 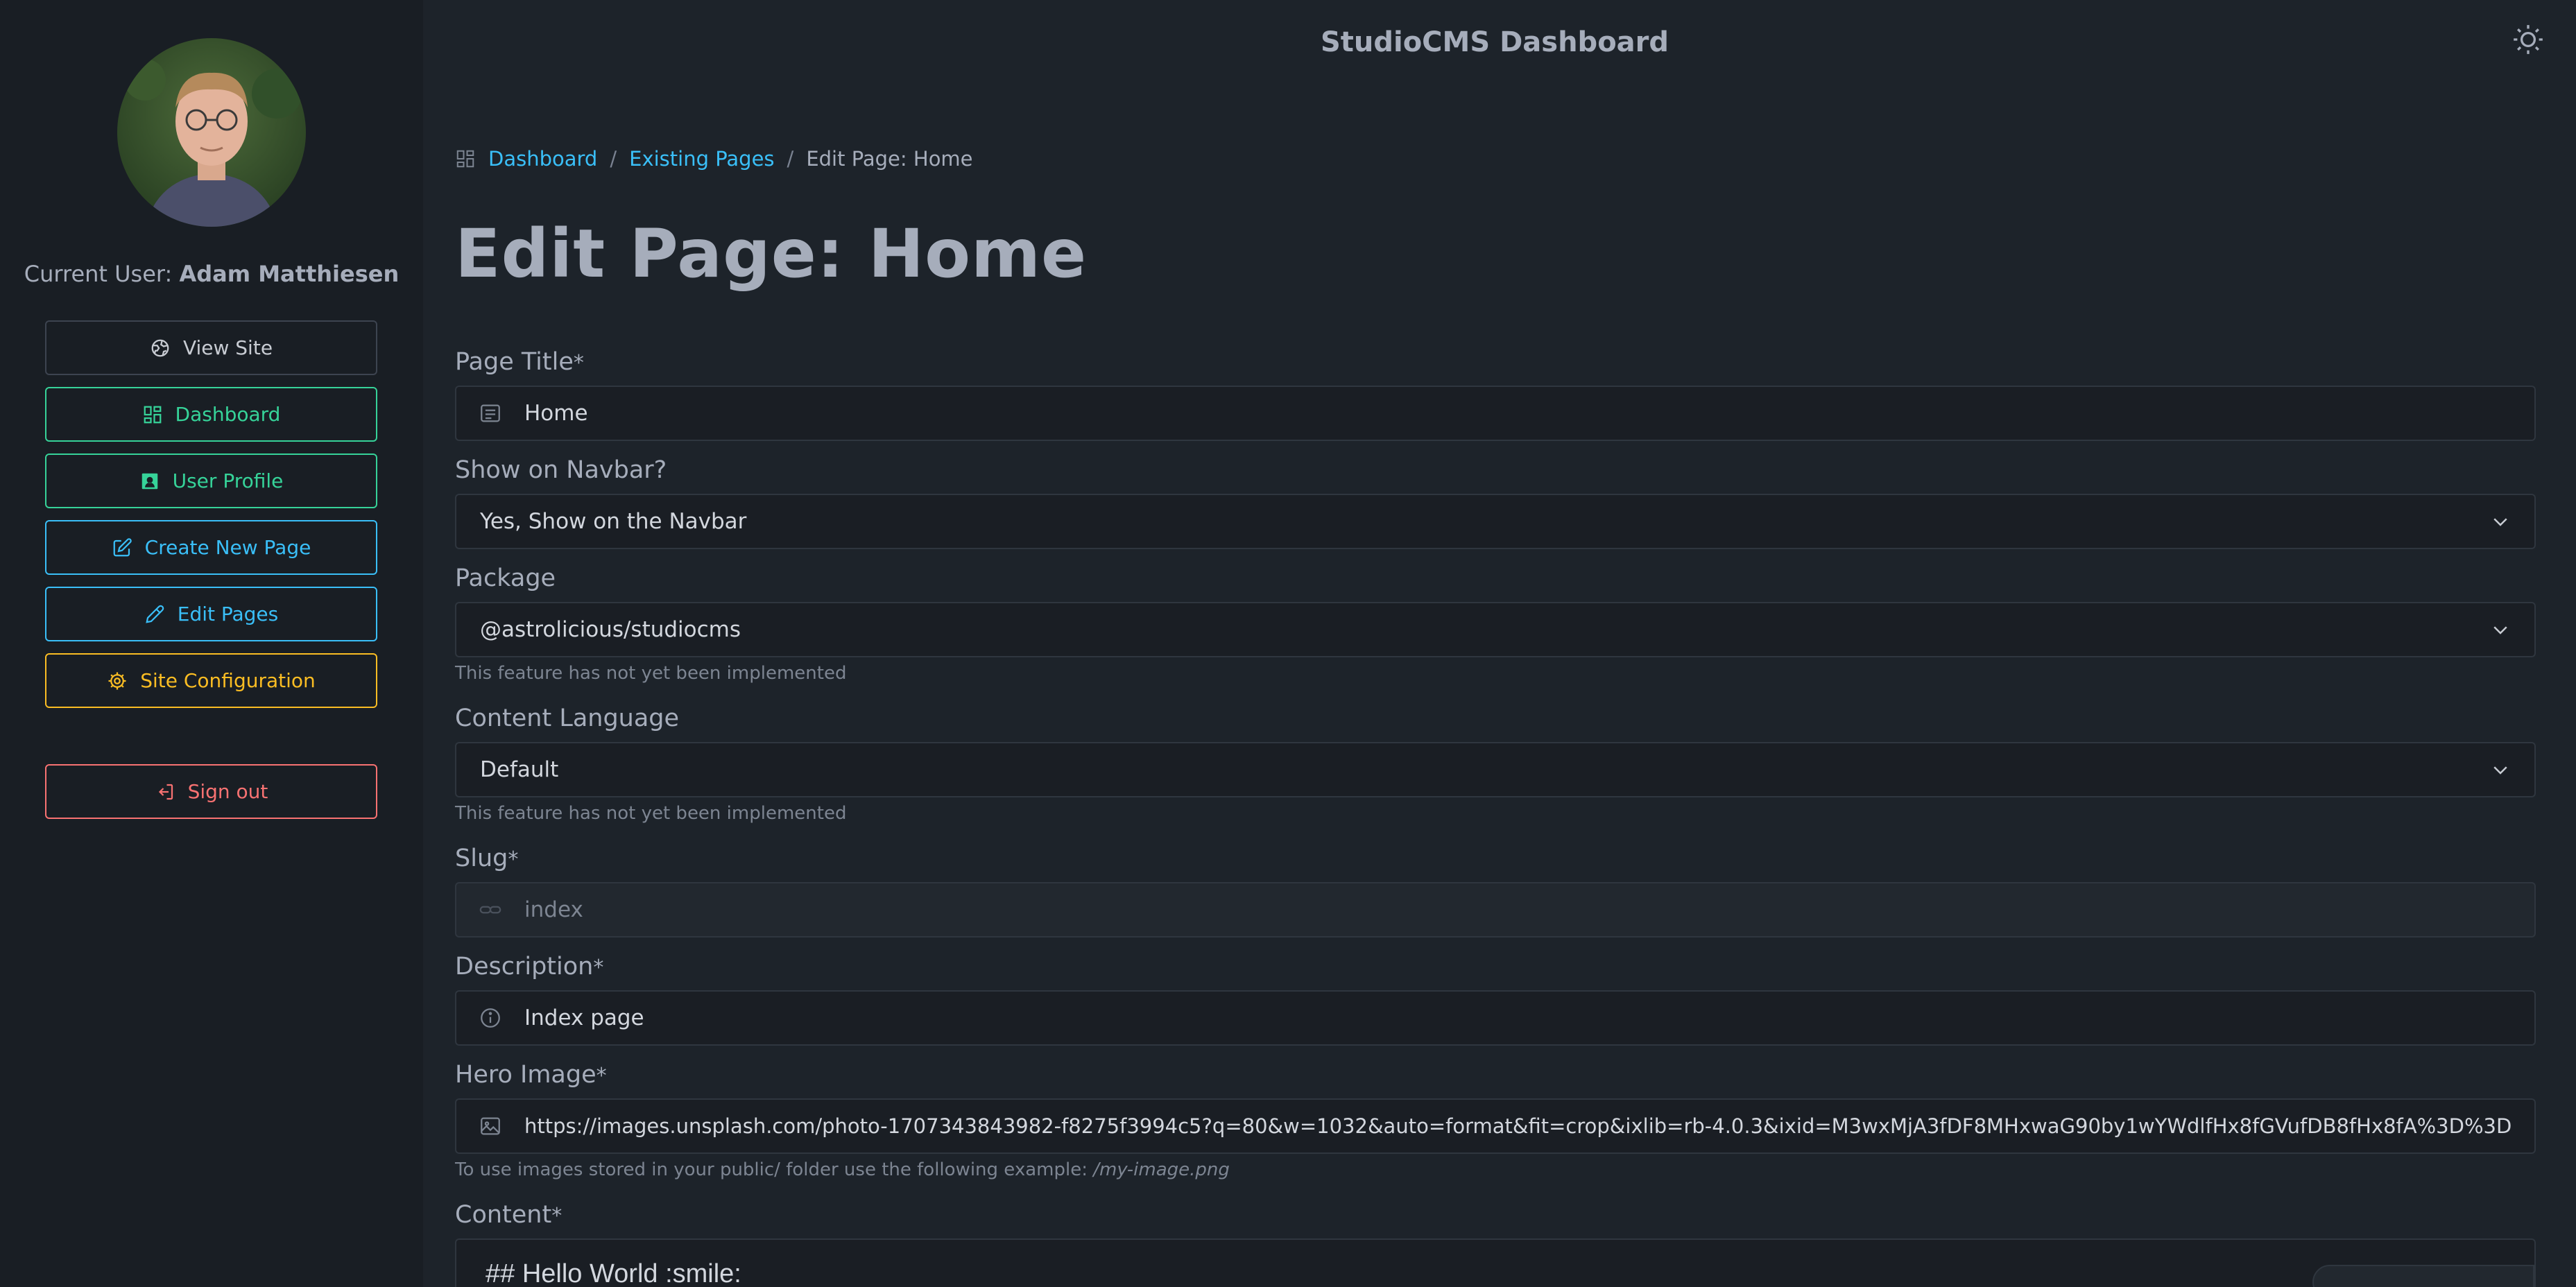 I want to click on edit-pages-button: Edit Pages, so click(x=211, y=614).